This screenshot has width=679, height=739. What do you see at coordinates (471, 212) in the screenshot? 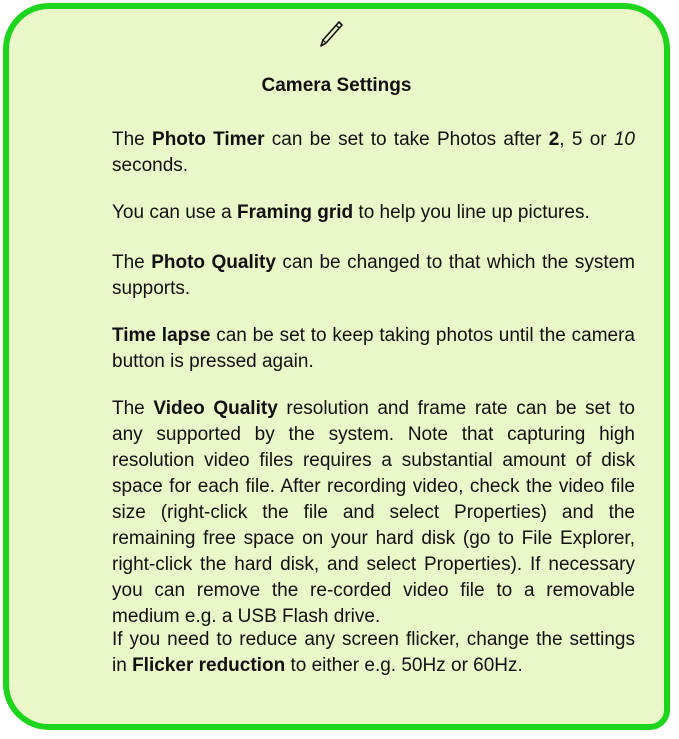
I see `text: to help you line up pictures.` at bounding box center [471, 212].